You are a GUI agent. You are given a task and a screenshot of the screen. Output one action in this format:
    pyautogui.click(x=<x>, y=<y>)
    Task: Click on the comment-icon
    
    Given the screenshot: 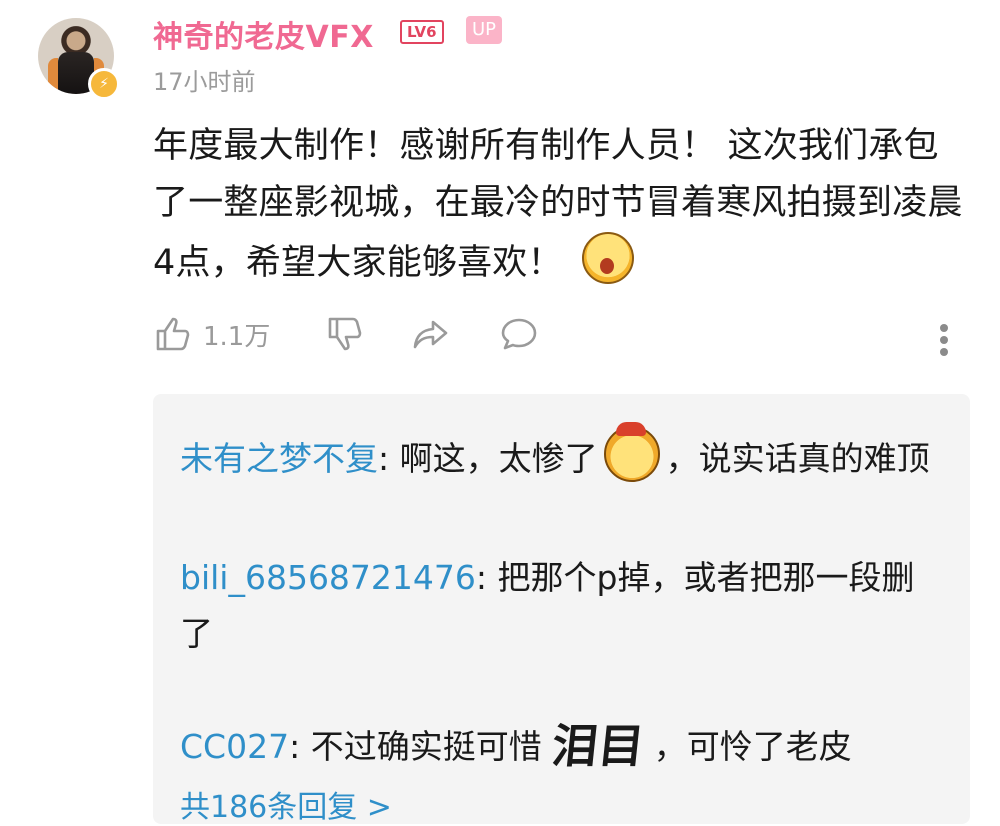 What is the action you would take?
    pyautogui.click(x=519, y=334)
    